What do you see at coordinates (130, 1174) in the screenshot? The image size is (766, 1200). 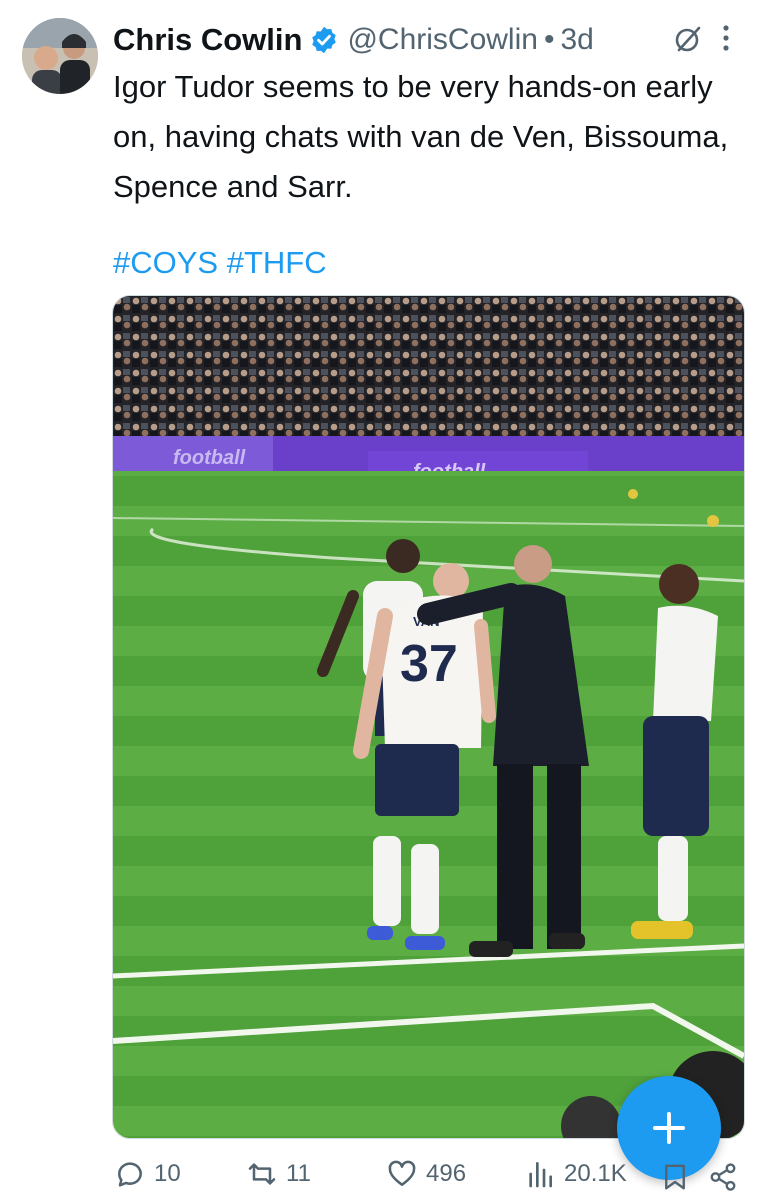 I see `reply-icon` at bounding box center [130, 1174].